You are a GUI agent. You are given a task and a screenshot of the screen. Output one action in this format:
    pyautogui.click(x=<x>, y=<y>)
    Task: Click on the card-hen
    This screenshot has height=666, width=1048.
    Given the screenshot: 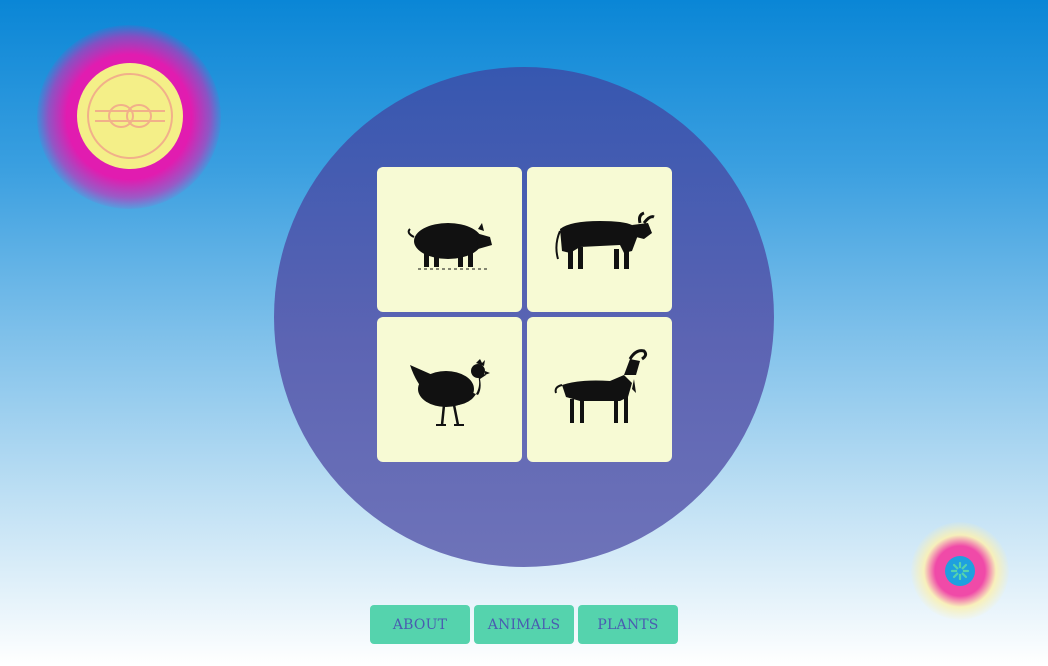 What is the action you would take?
    pyautogui.click(x=449, y=389)
    